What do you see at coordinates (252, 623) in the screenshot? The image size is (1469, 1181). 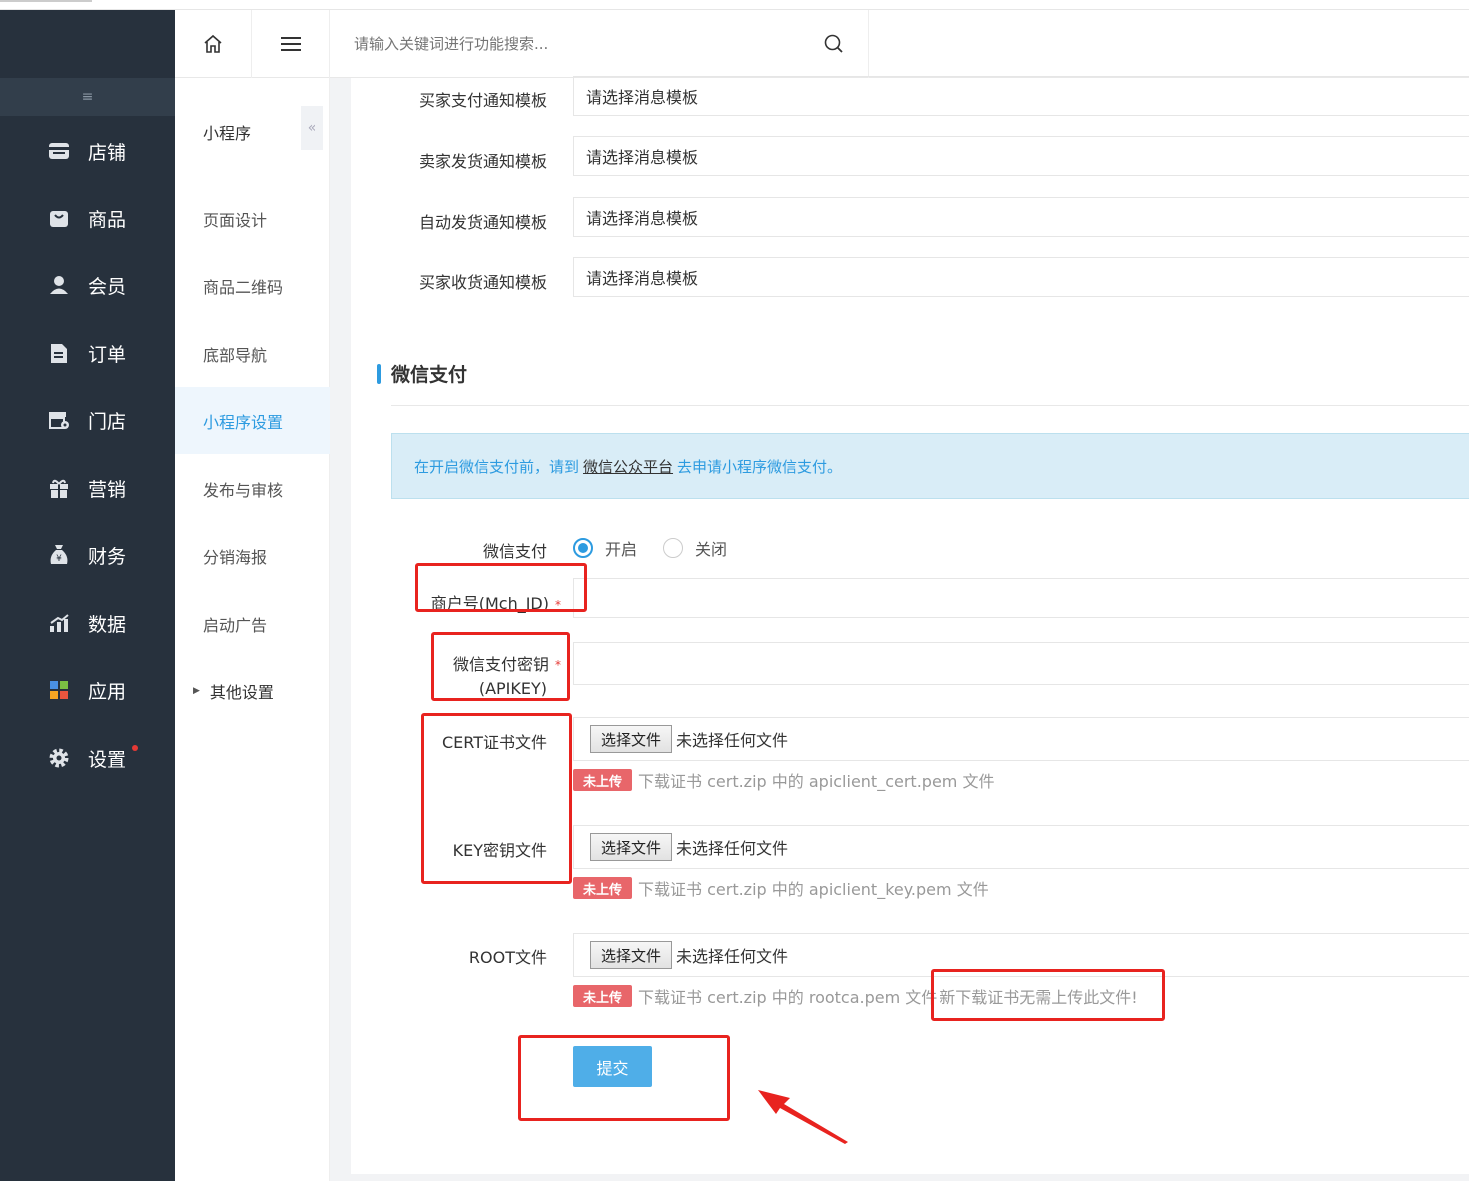 I see `subnav-item-launch-ad: 启动广告` at bounding box center [252, 623].